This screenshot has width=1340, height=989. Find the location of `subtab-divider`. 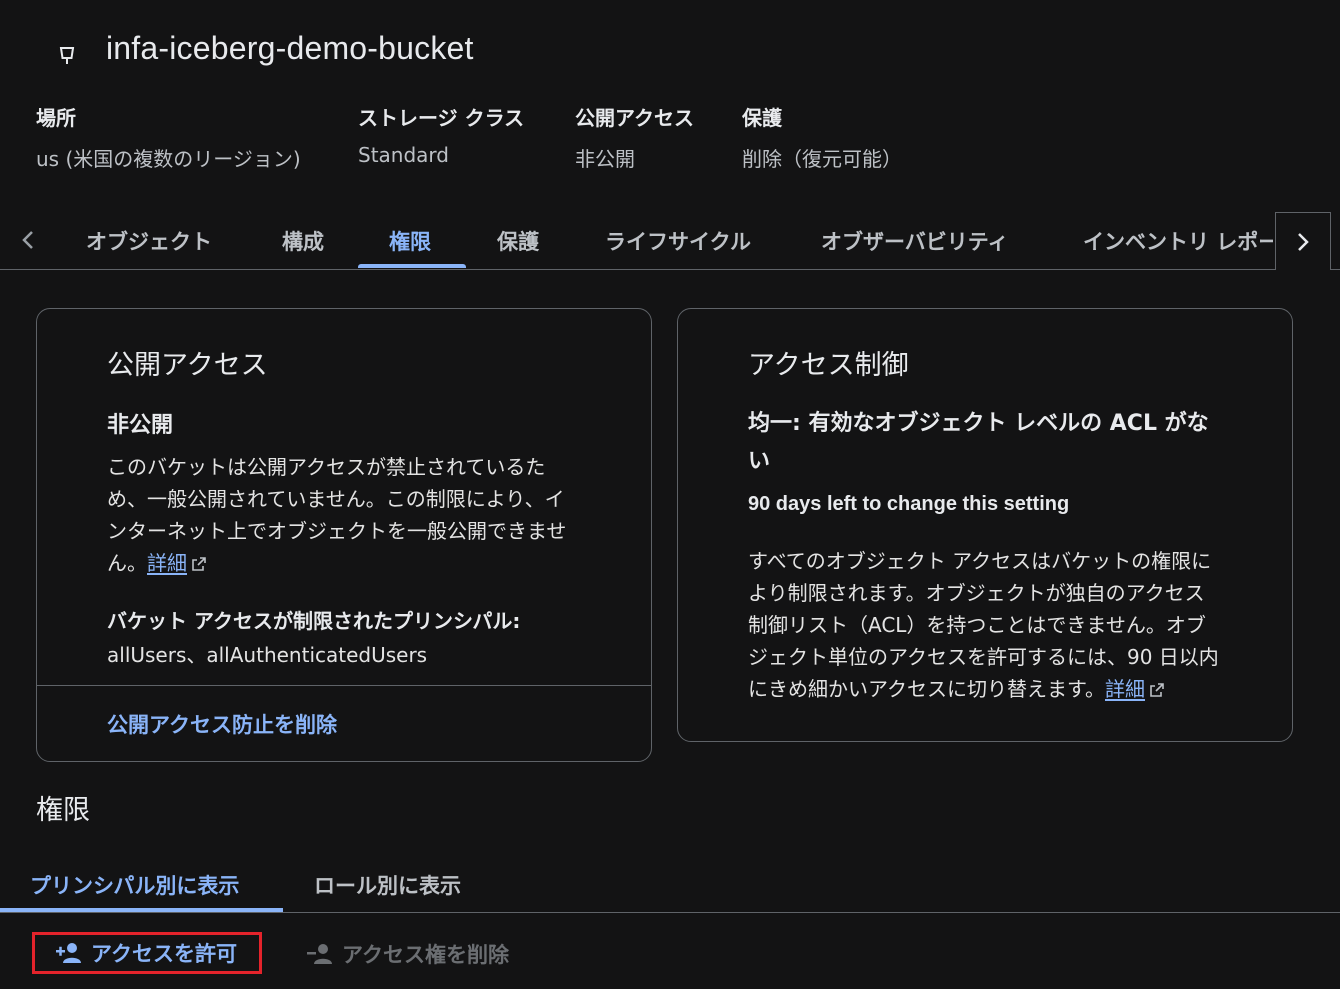

subtab-divider is located at coordinates (670, 912).